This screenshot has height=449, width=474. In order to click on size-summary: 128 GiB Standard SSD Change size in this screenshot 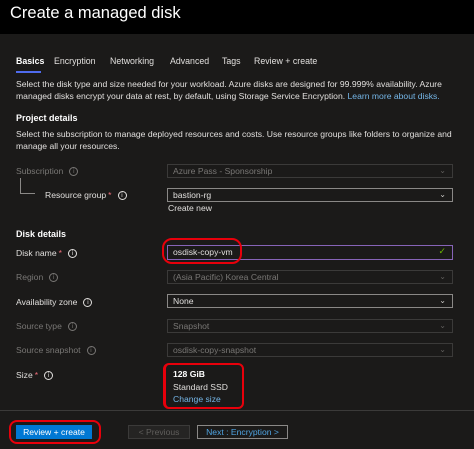, I will do `click(200, 387)`.